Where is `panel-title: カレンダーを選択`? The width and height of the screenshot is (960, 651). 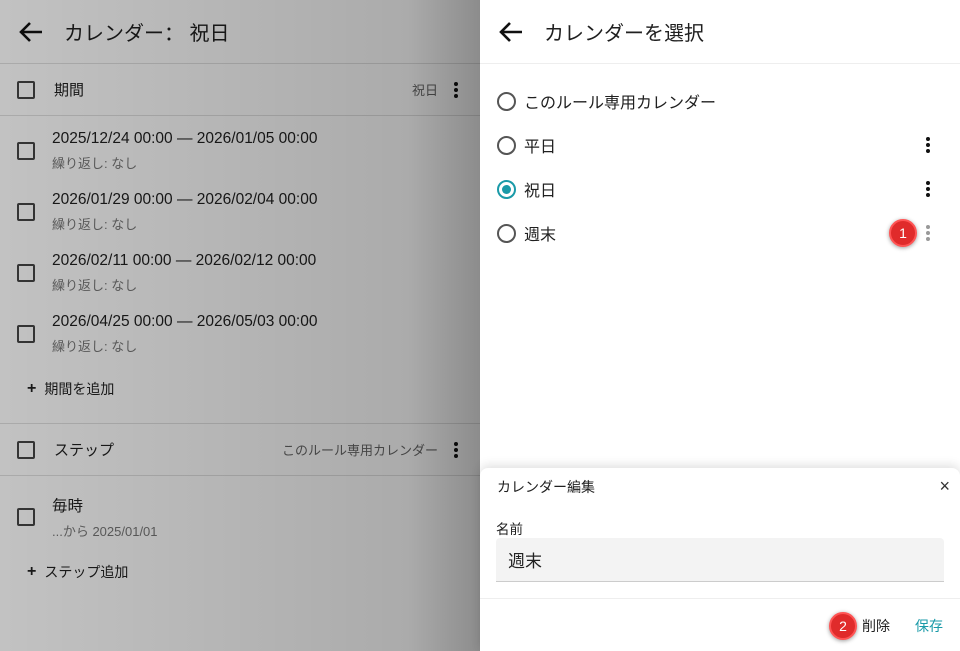 panel-title: カレンダーを選択 is located at coordinates (624, 34).